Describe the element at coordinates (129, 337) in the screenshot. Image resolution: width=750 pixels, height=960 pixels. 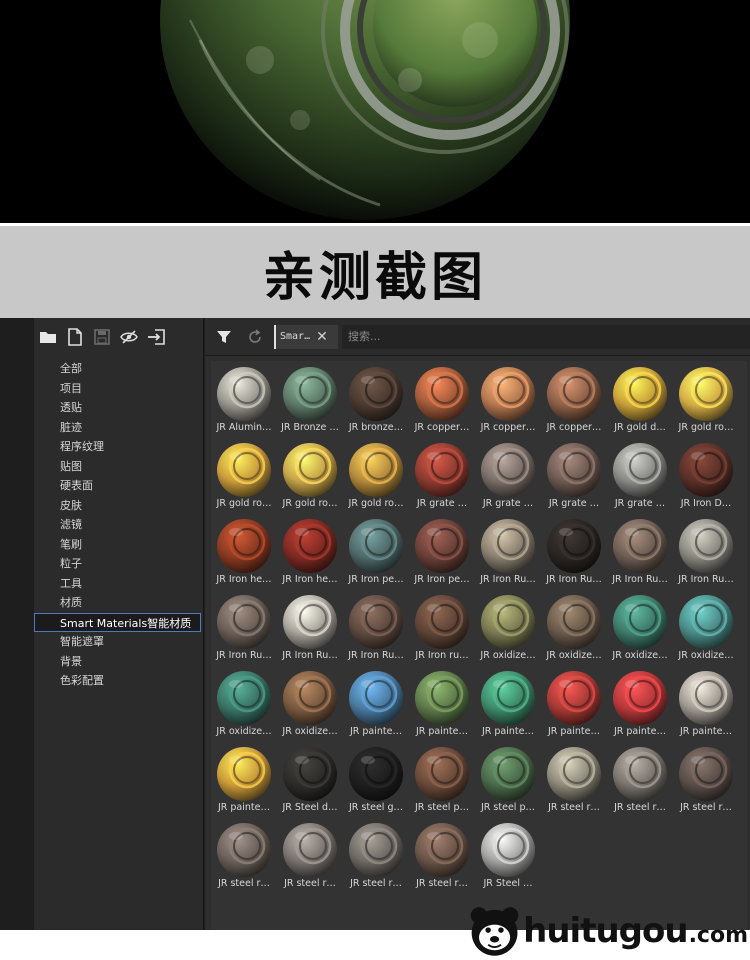
I see `hide-icon` at that location.